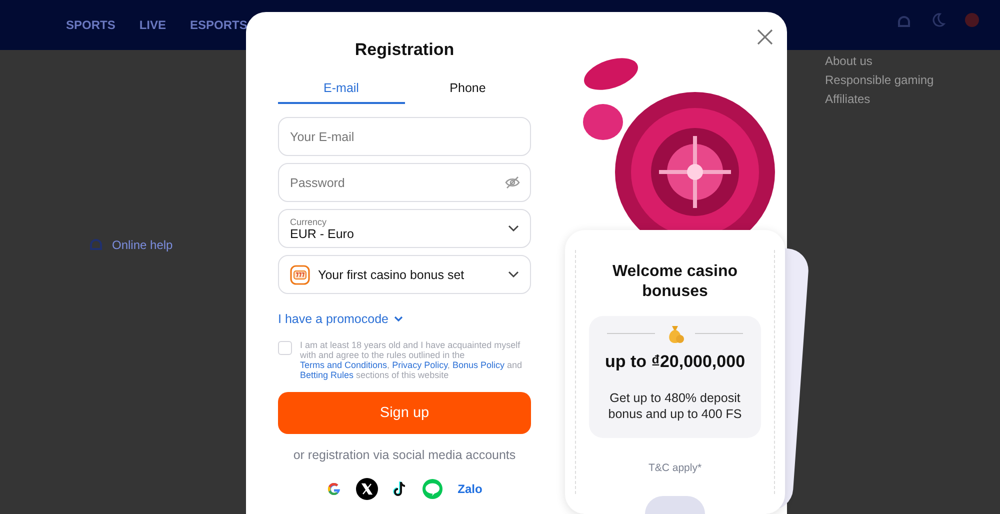 The height and width of the screenshot is (514, 1000). Describe the element at coordinates (322, 233) in the screenshot. I see `field-value: EUR - Euro` at that location.